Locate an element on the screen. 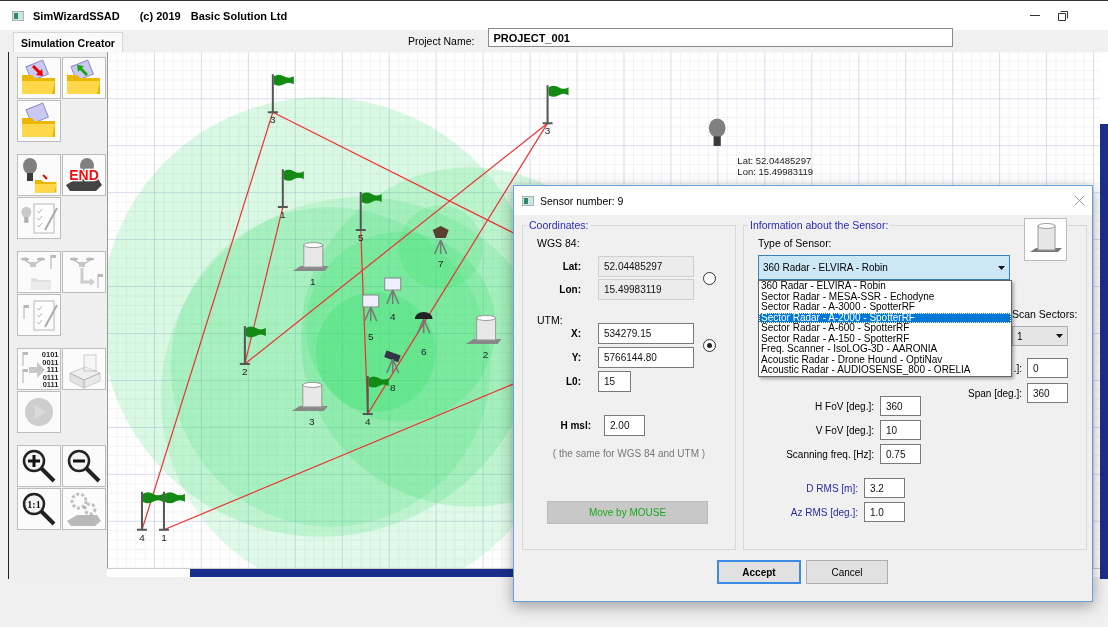  field-label: H FoV [deg.]: is located at coordinates (844, 406).